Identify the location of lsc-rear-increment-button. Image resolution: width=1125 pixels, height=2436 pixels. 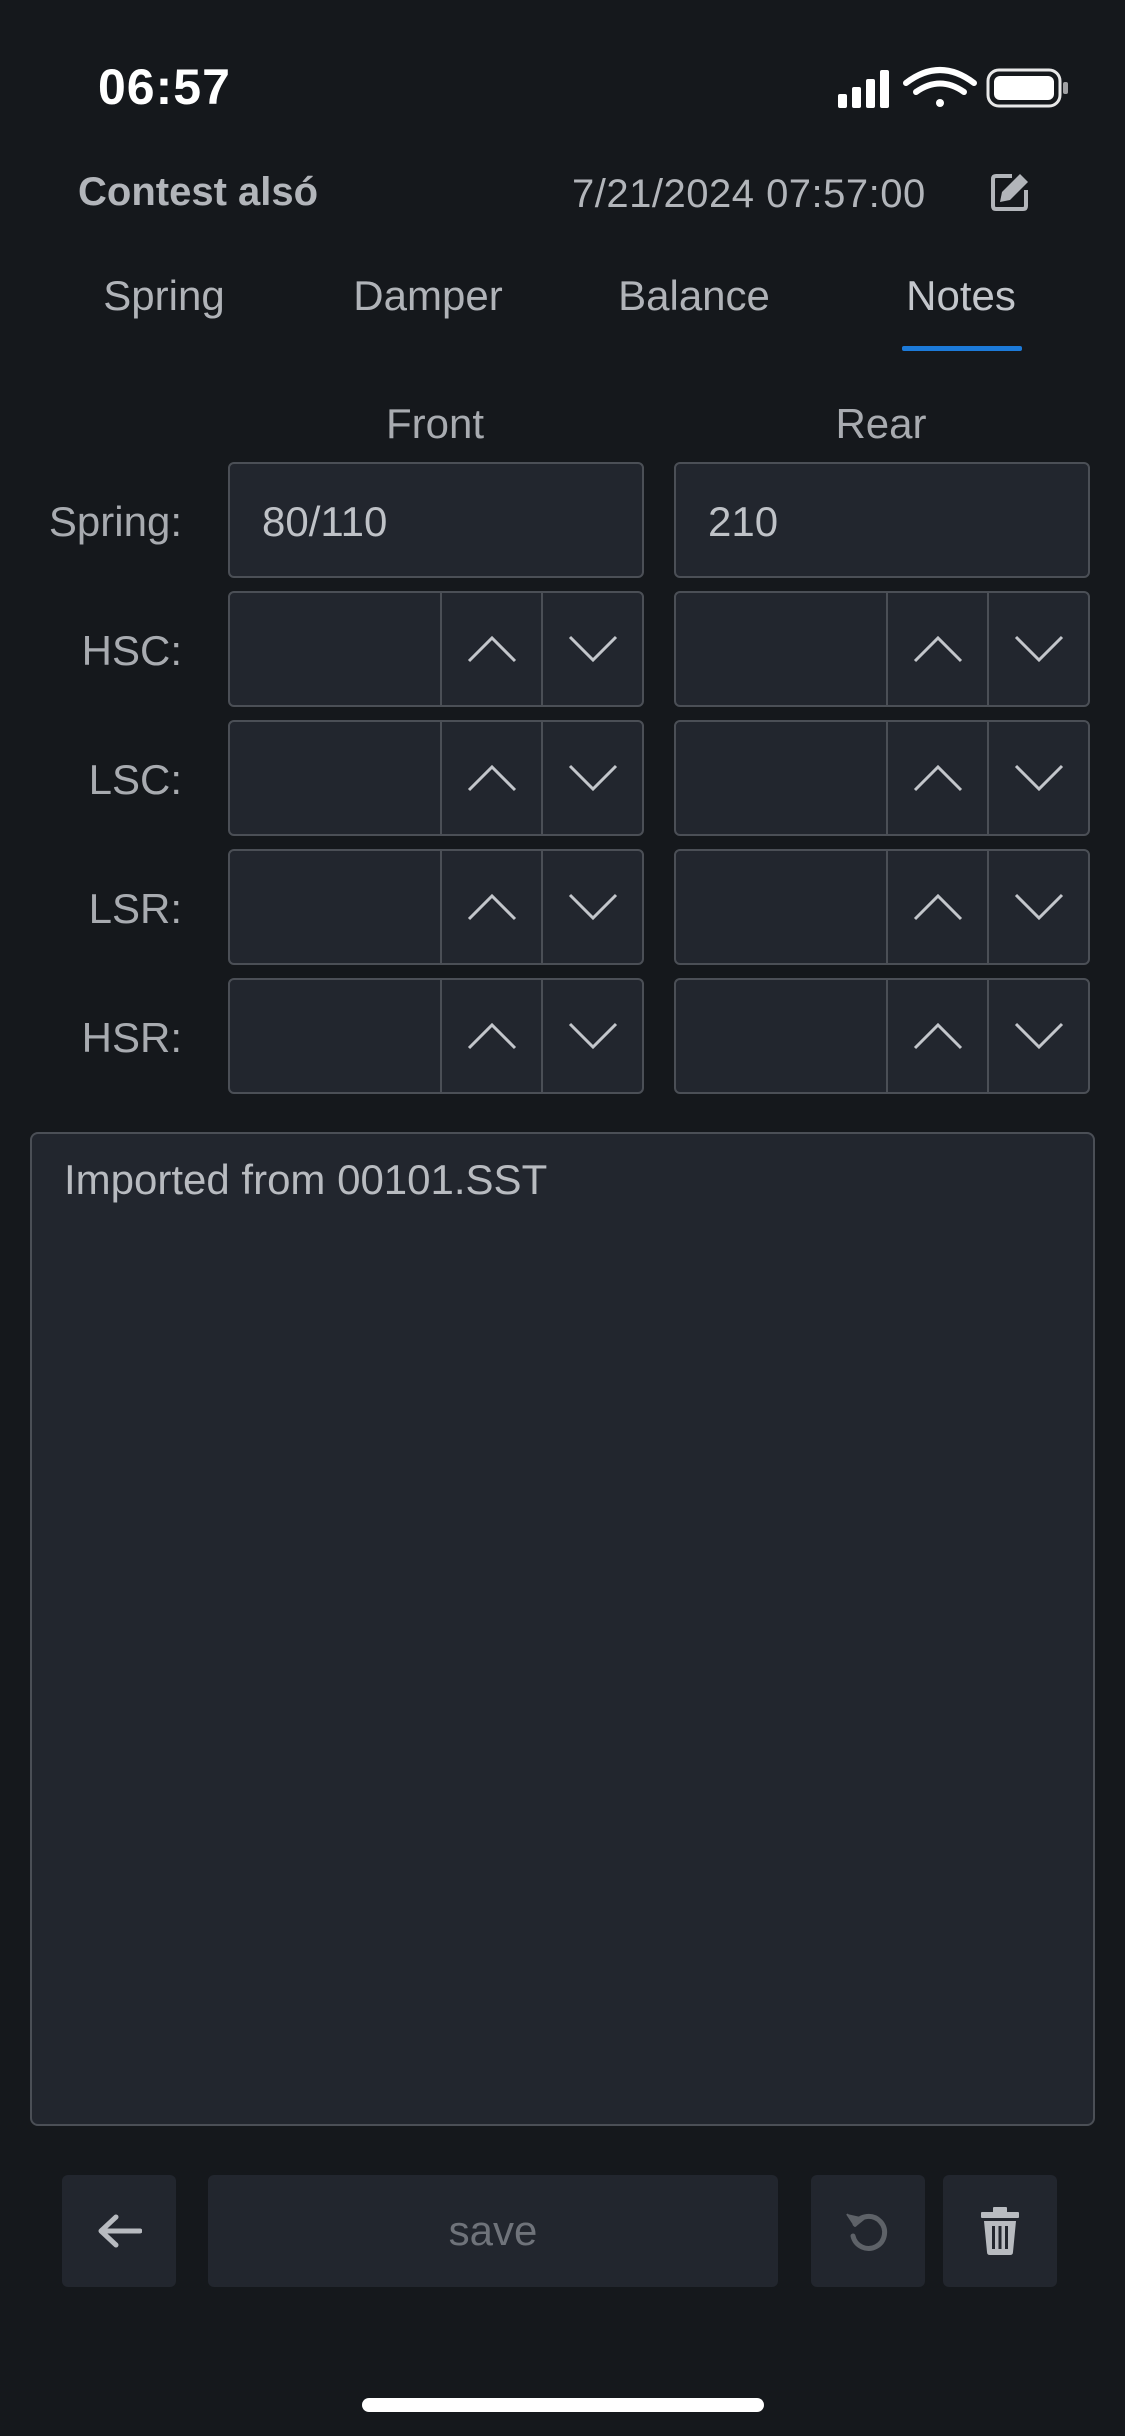
(937, 778).